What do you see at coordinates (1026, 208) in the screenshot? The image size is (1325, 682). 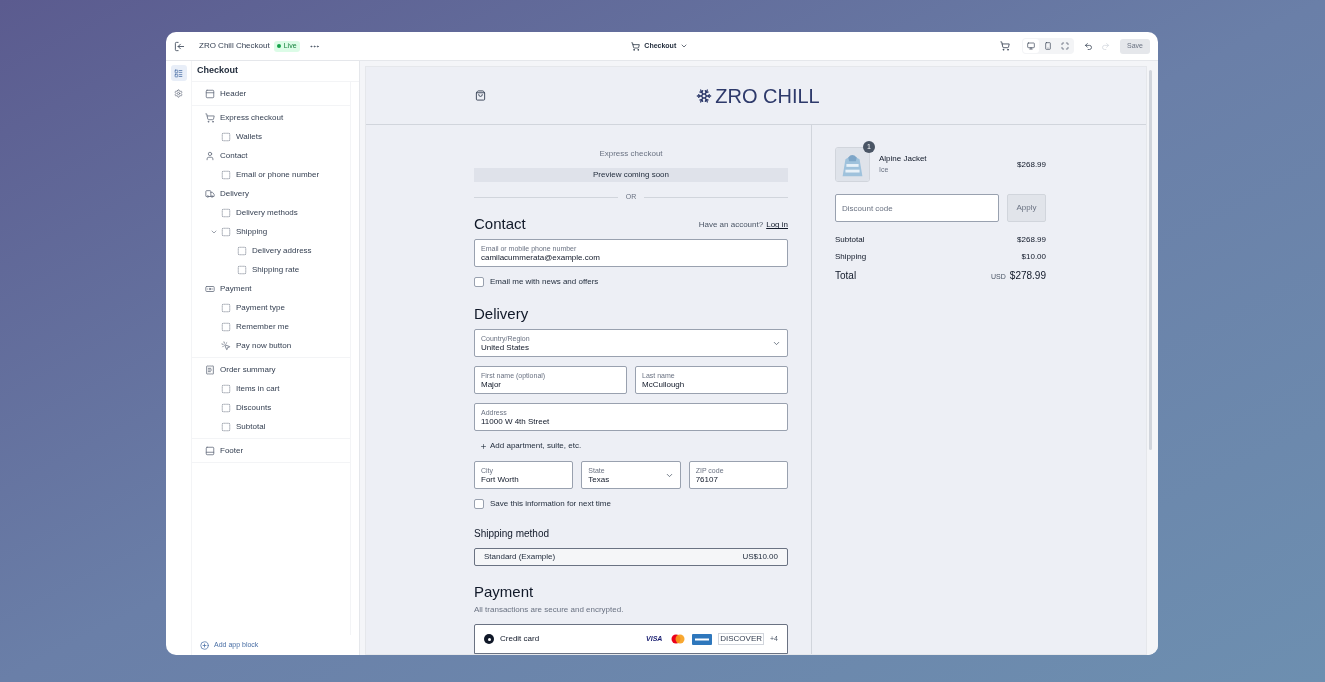 I see `apply-button: Apply` at bounding box center [1026, 208].